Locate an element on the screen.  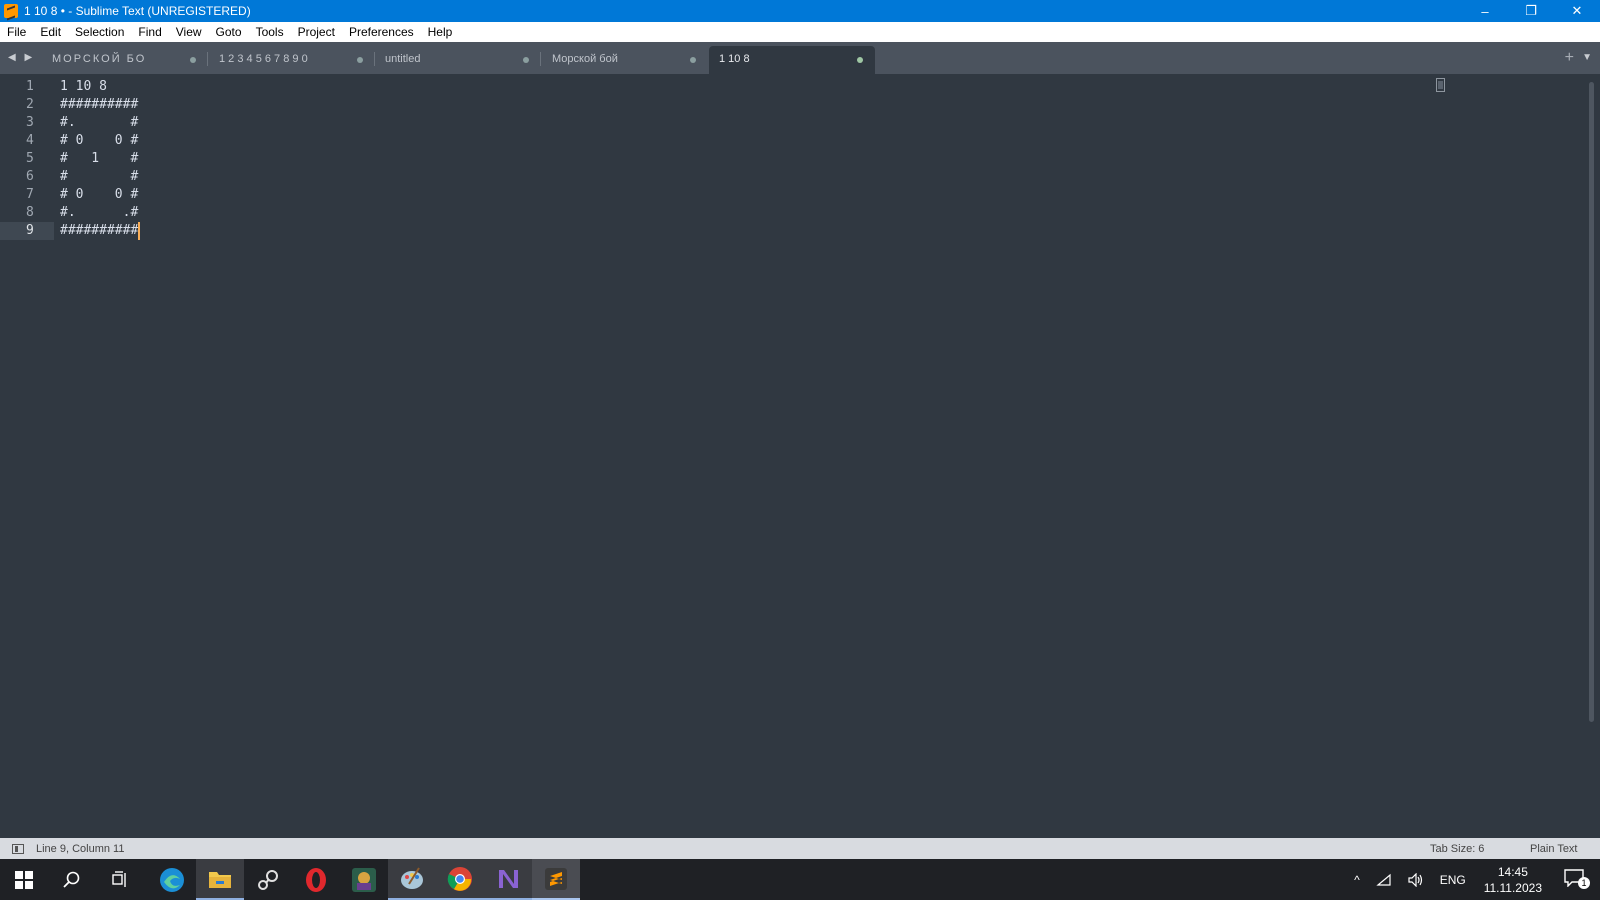
menu-tools: Tools is located at coordinates (270, 32).